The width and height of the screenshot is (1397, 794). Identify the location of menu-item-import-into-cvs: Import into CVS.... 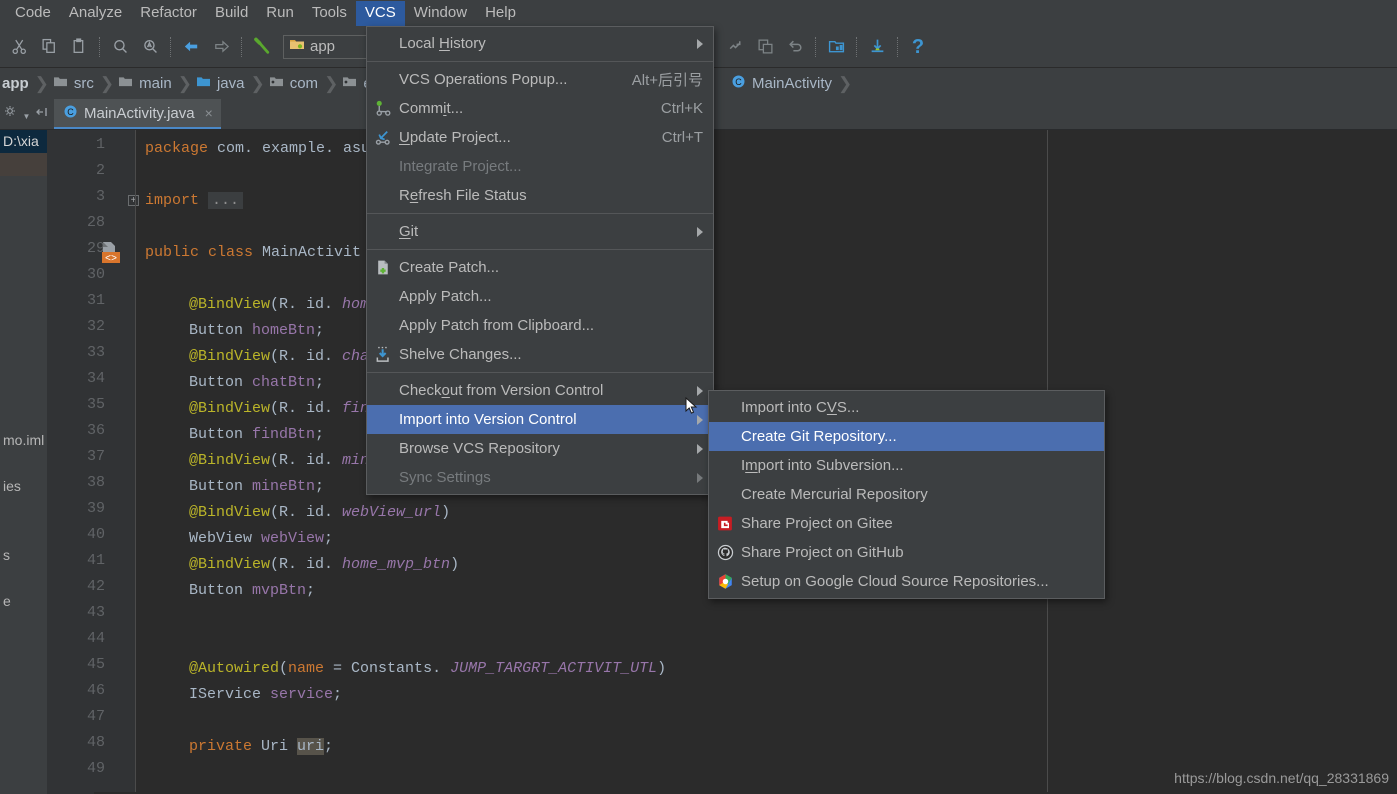
(906, 407).